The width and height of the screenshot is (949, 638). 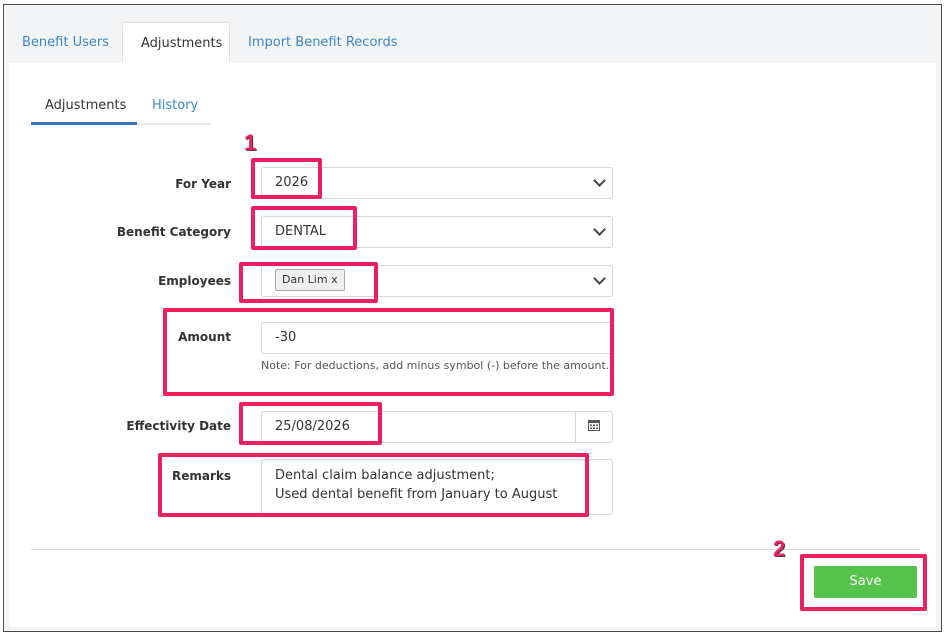 What do you see at coordinates (475, 549) in the screenshot?
I see `form-divider` at bounding box center [475, 549].